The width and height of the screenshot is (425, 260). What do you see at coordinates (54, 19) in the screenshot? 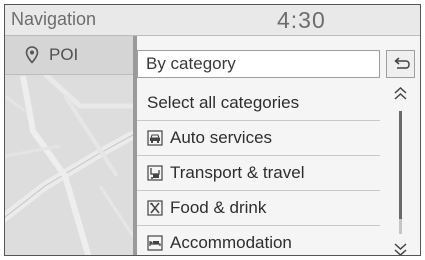
I see `screen-title: Navigation` at bounding box center [54, 19].